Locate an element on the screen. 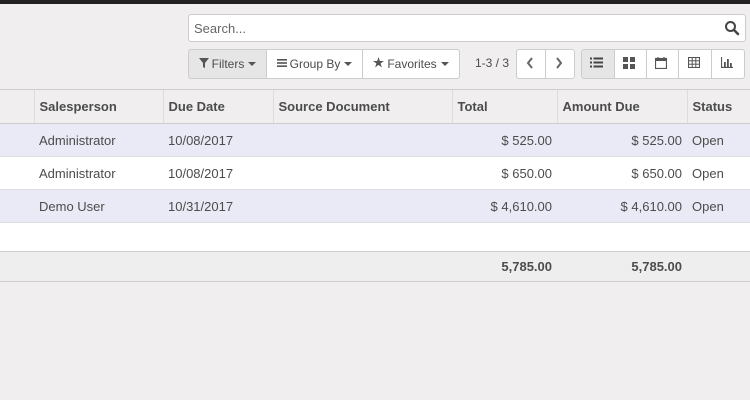  favorites-label: Favorites is located at coordinates (412, 64).